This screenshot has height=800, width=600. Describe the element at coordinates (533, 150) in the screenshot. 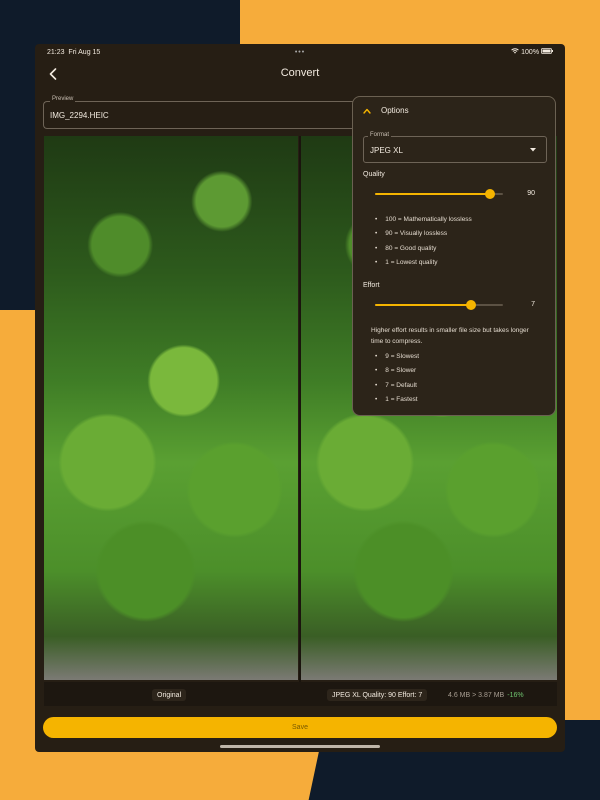

I see `dropdown-caret-icon` at that location.